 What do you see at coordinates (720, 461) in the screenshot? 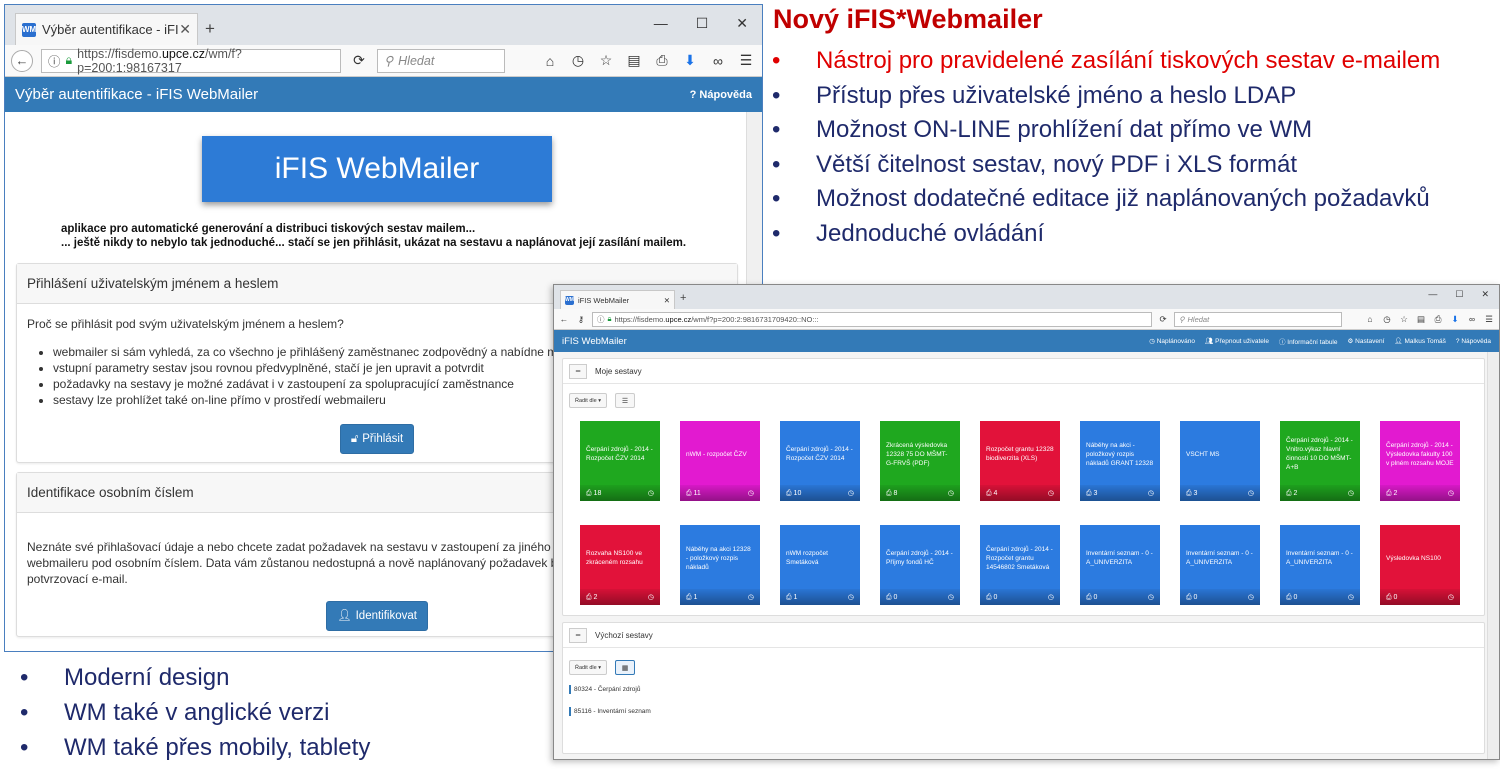
I see `report-tile: nWM - rozpočet ČZV ⎙ 11 ◷` at bounding box center [720, 461].